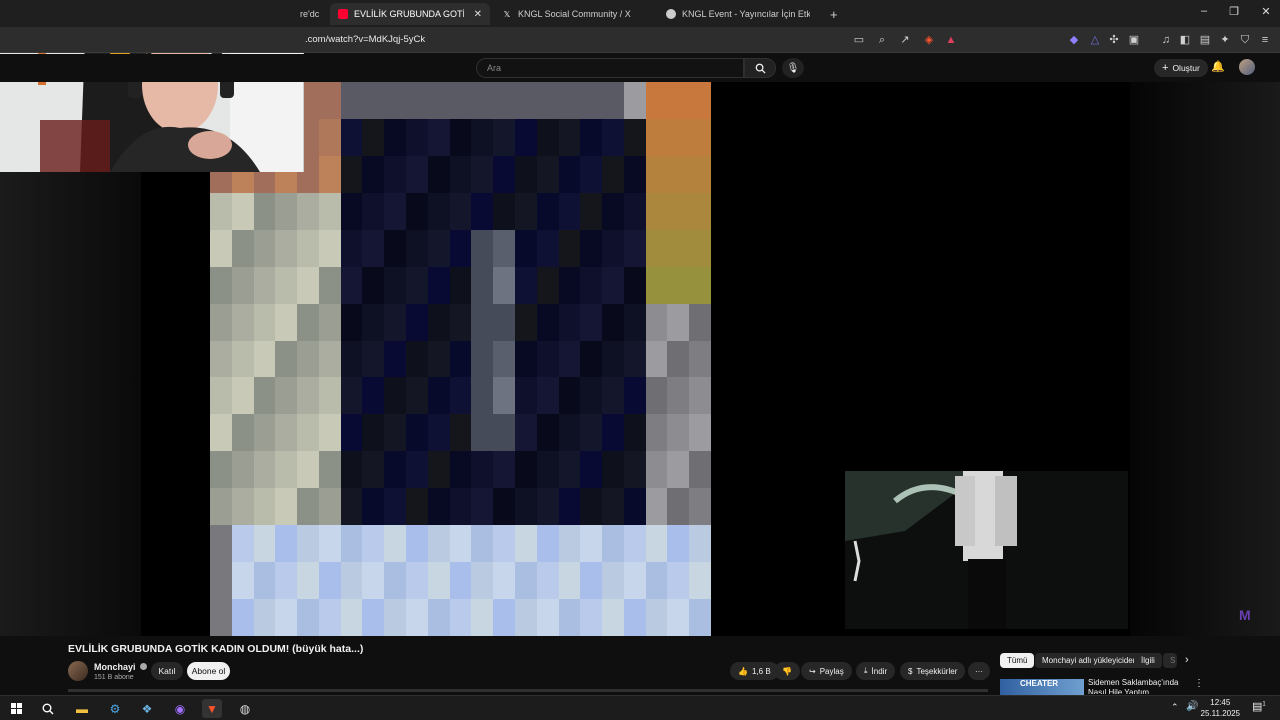 This screenshot has width=1280, height=720. Describe the element at coordinates (1170, 660) in the screenshot. I see `chip-overflow: S` at that location.